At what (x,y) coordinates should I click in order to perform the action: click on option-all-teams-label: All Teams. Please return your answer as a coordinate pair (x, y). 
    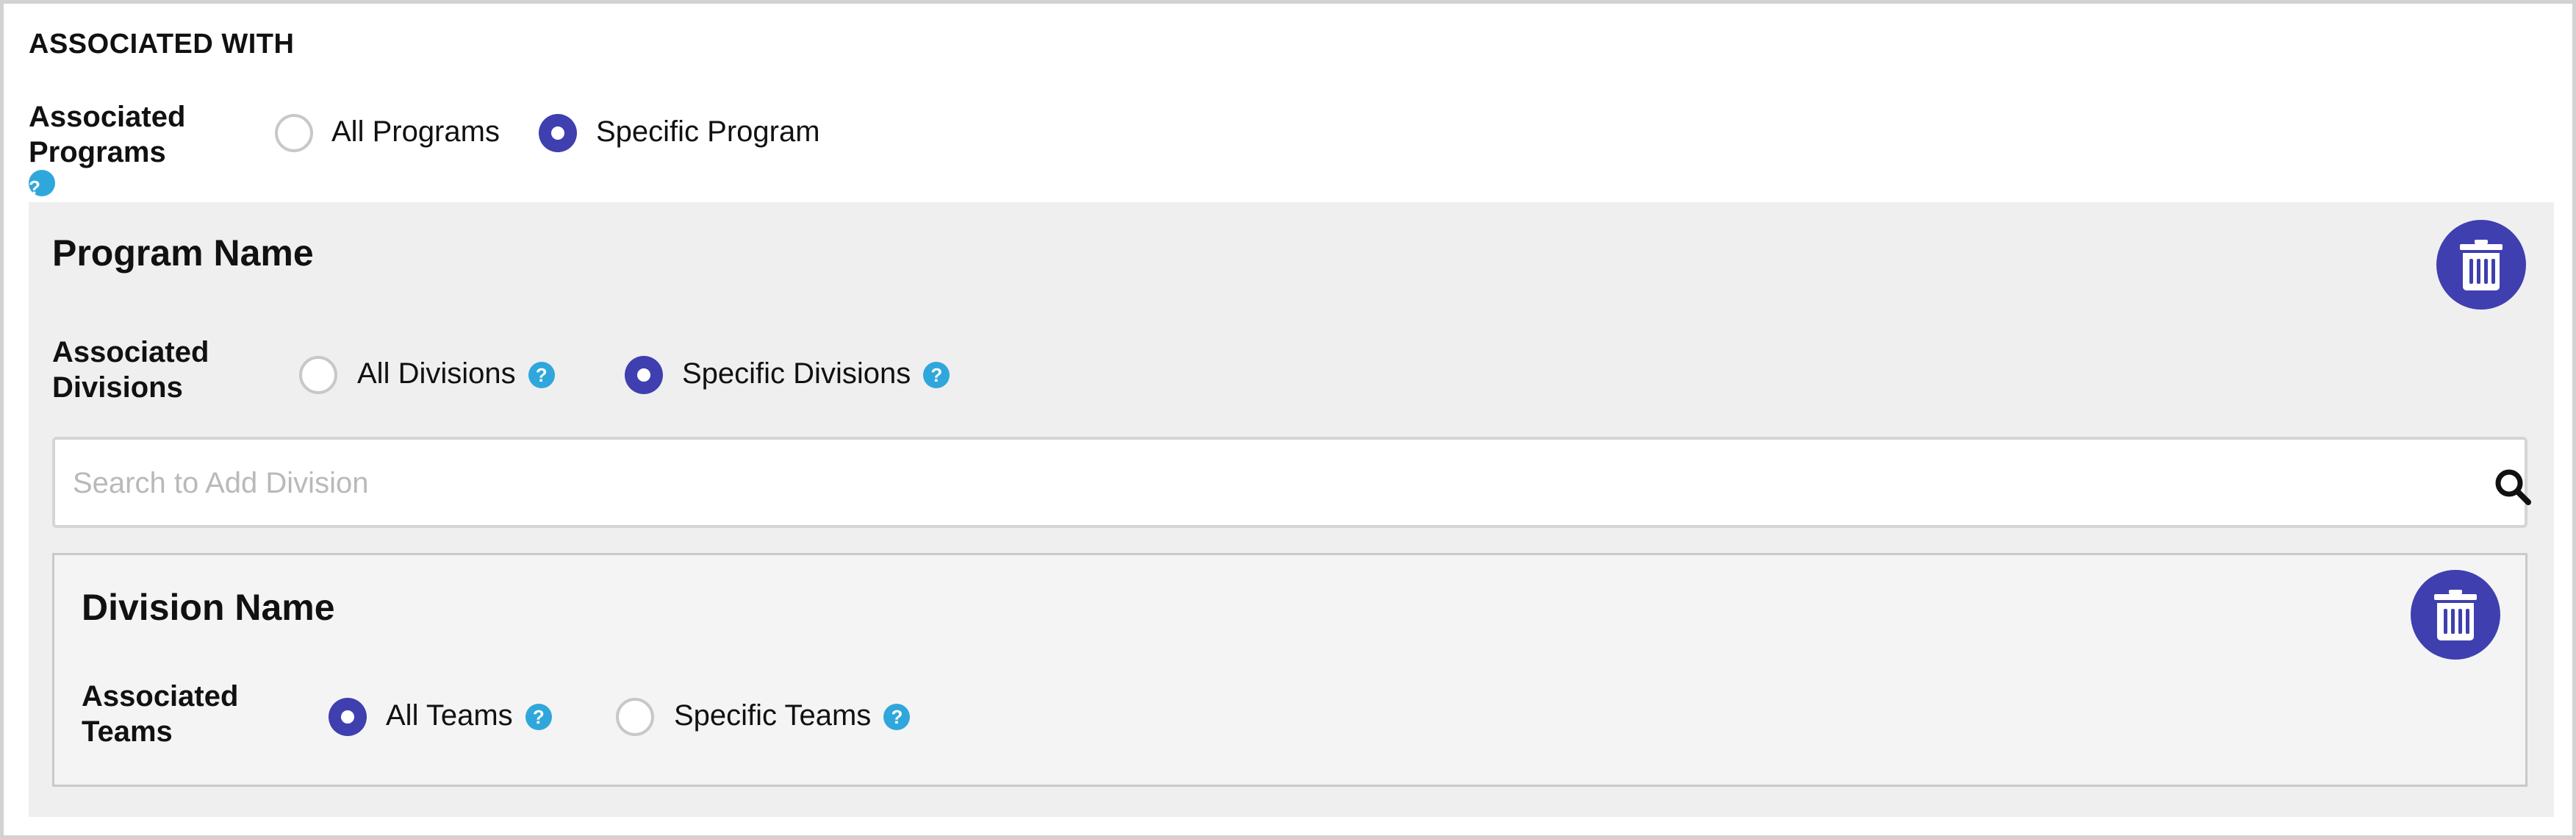
    Looking at the image, I should click on (449, 715).